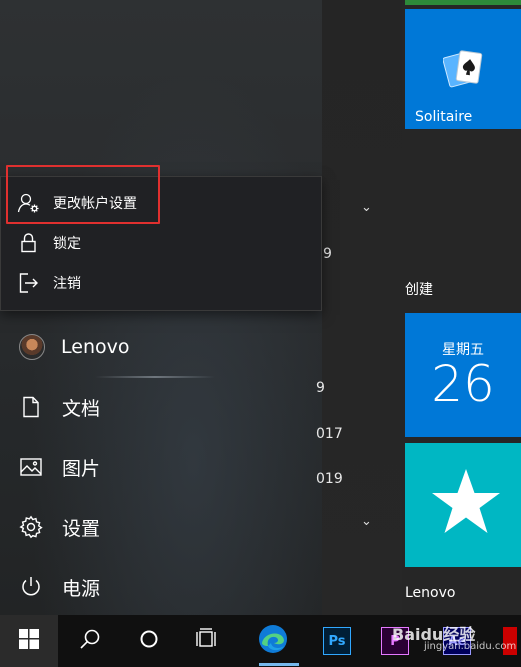 The image size is (521, 667). Describe the element at coordinates (161, 587) in the screenshot. I see `power-button: 电源` at that location.